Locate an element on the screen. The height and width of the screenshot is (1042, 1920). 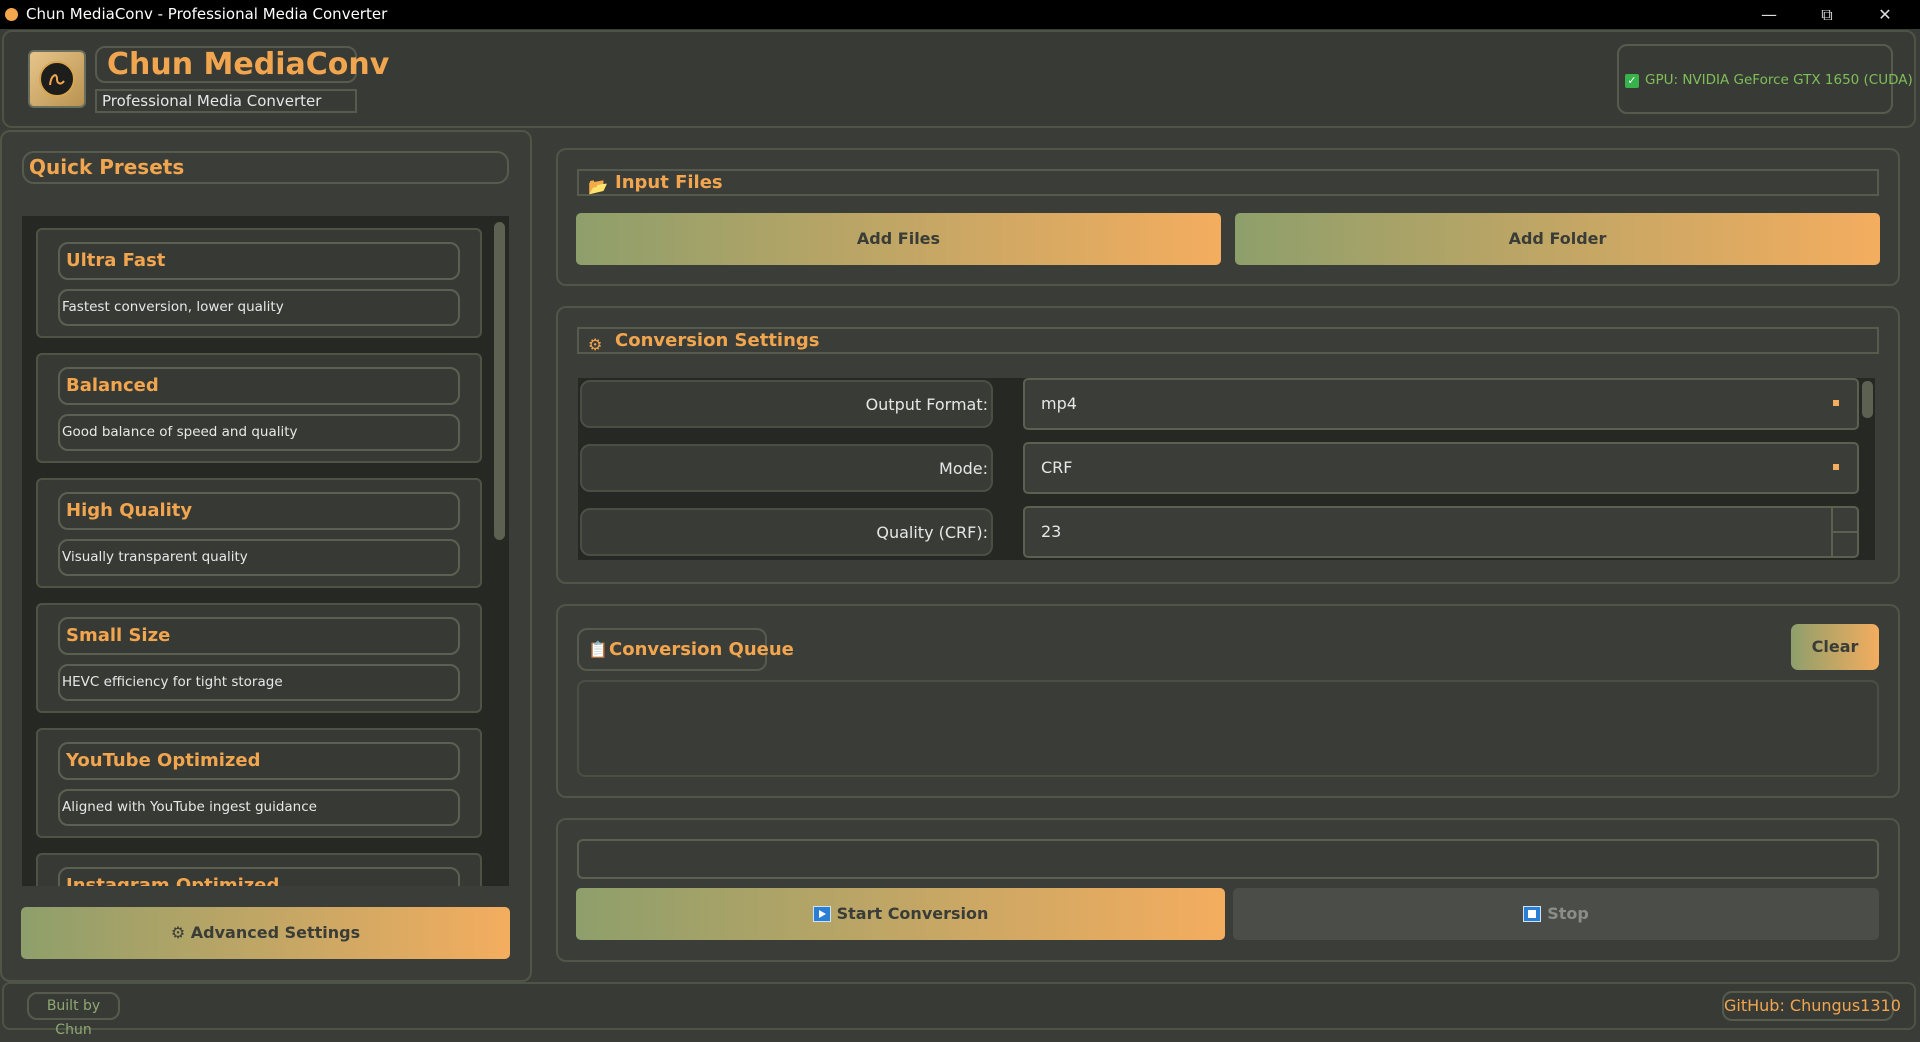
add-folder-button: Add Folder is located at coordinates (1557, 239).